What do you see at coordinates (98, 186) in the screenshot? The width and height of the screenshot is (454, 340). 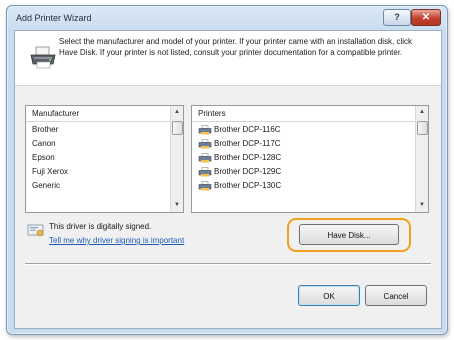 I see `list-item-manufacturer: Generic` at bounding box center [98, 186].